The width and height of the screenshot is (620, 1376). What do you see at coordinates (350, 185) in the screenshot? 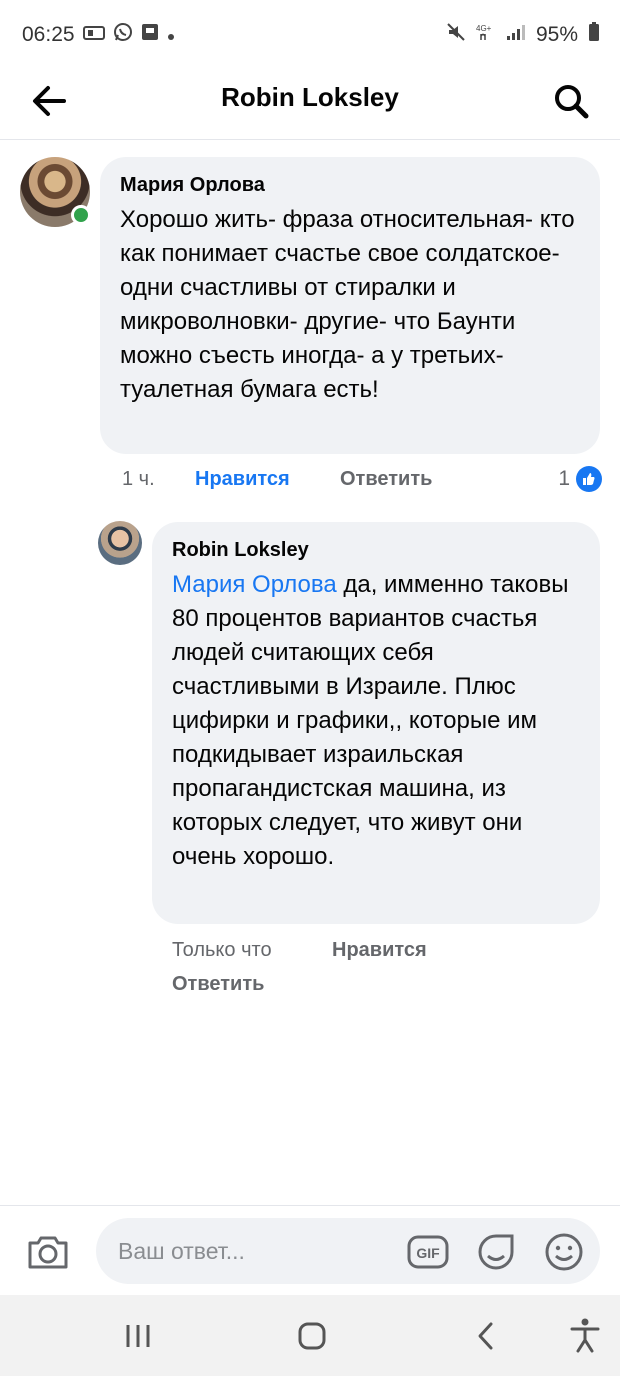
I see `comment-author: Мария Орлова` at bounding box center [350, 185].